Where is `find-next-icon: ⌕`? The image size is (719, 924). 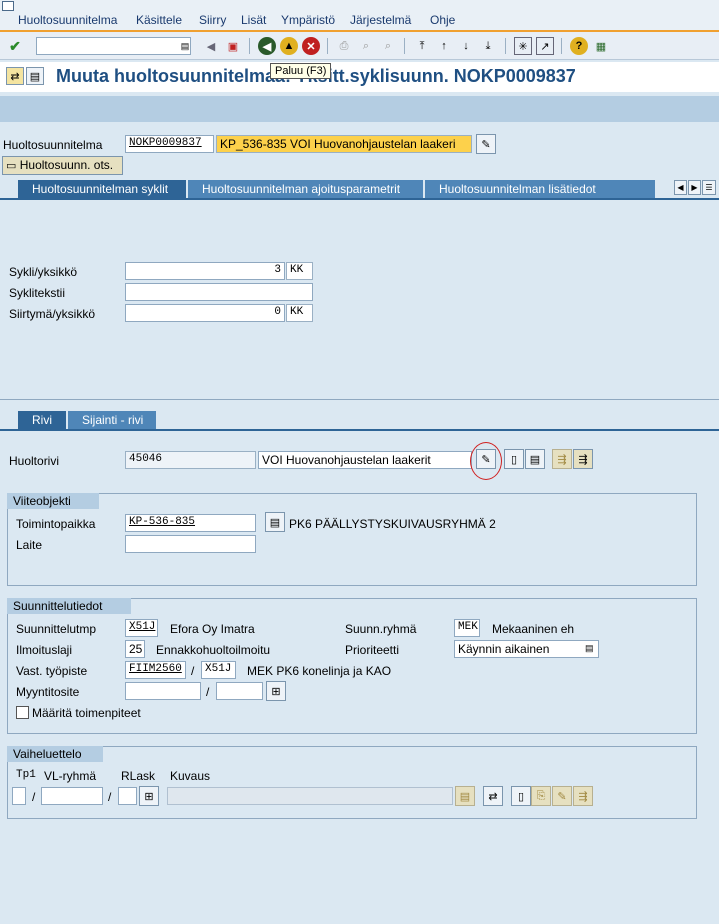 find-next-icon: ⌕ is located at coordinates (388, 46).